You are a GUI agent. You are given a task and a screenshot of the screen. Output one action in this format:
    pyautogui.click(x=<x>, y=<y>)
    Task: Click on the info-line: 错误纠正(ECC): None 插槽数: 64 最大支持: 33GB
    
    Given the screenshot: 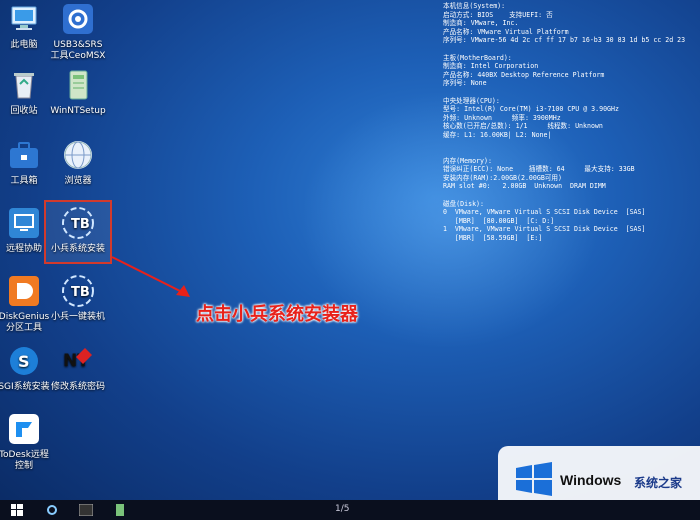 What is the action you would take?
    pyautogui.click(x=539, y=169)
    